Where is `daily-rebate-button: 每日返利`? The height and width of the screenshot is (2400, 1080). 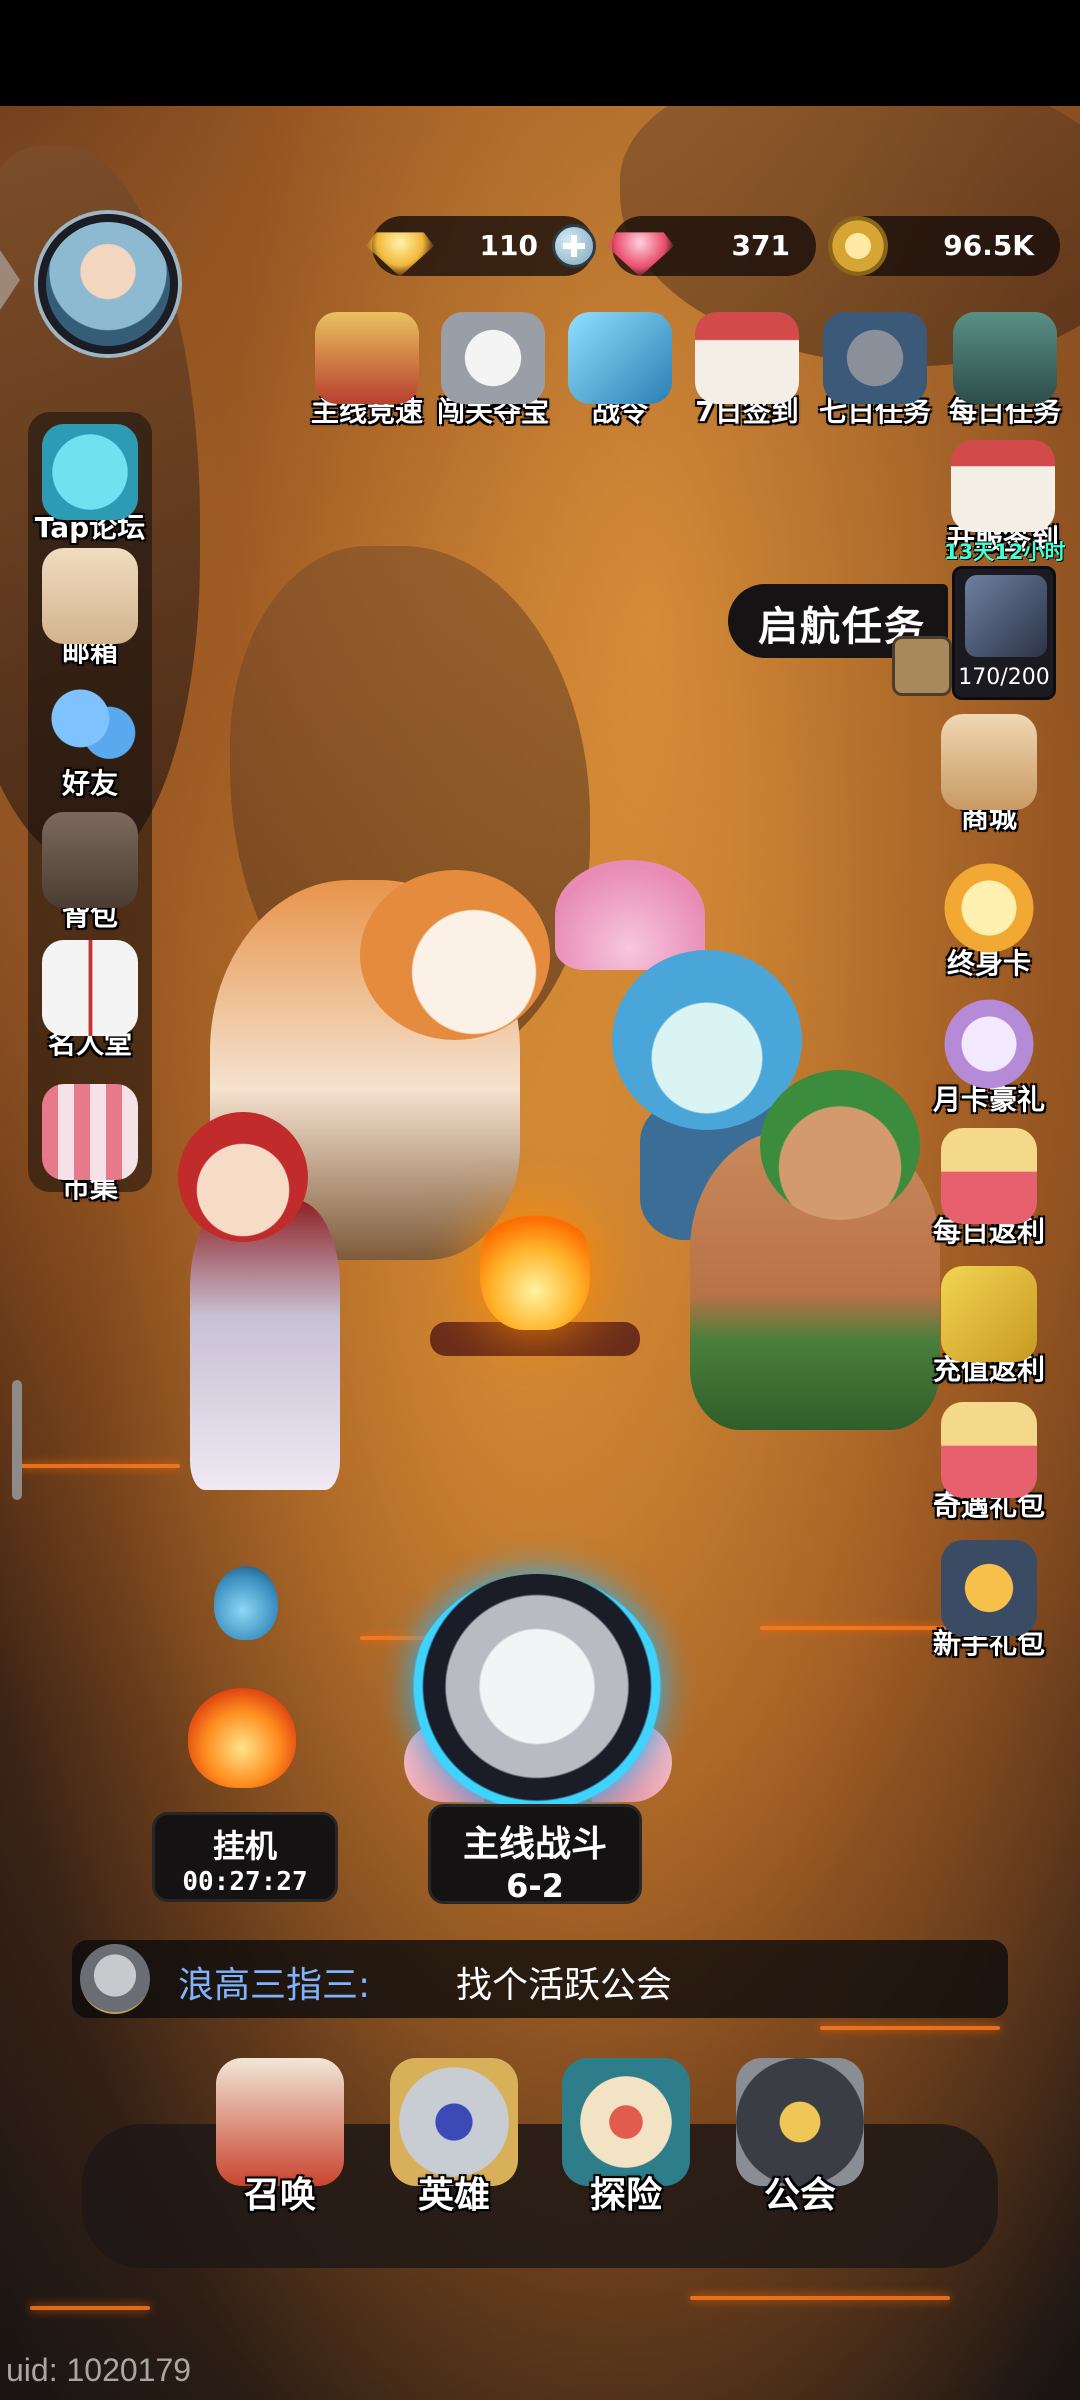 daily-rebate-button: 每日返利 is located at coordinates (989, 1189).